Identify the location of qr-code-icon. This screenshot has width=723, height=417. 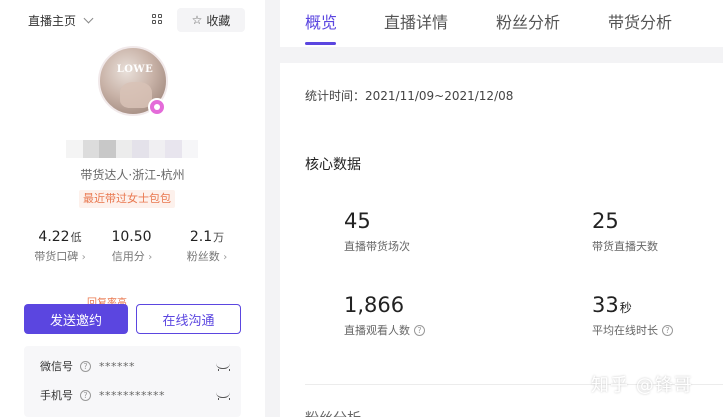
(157, 19).